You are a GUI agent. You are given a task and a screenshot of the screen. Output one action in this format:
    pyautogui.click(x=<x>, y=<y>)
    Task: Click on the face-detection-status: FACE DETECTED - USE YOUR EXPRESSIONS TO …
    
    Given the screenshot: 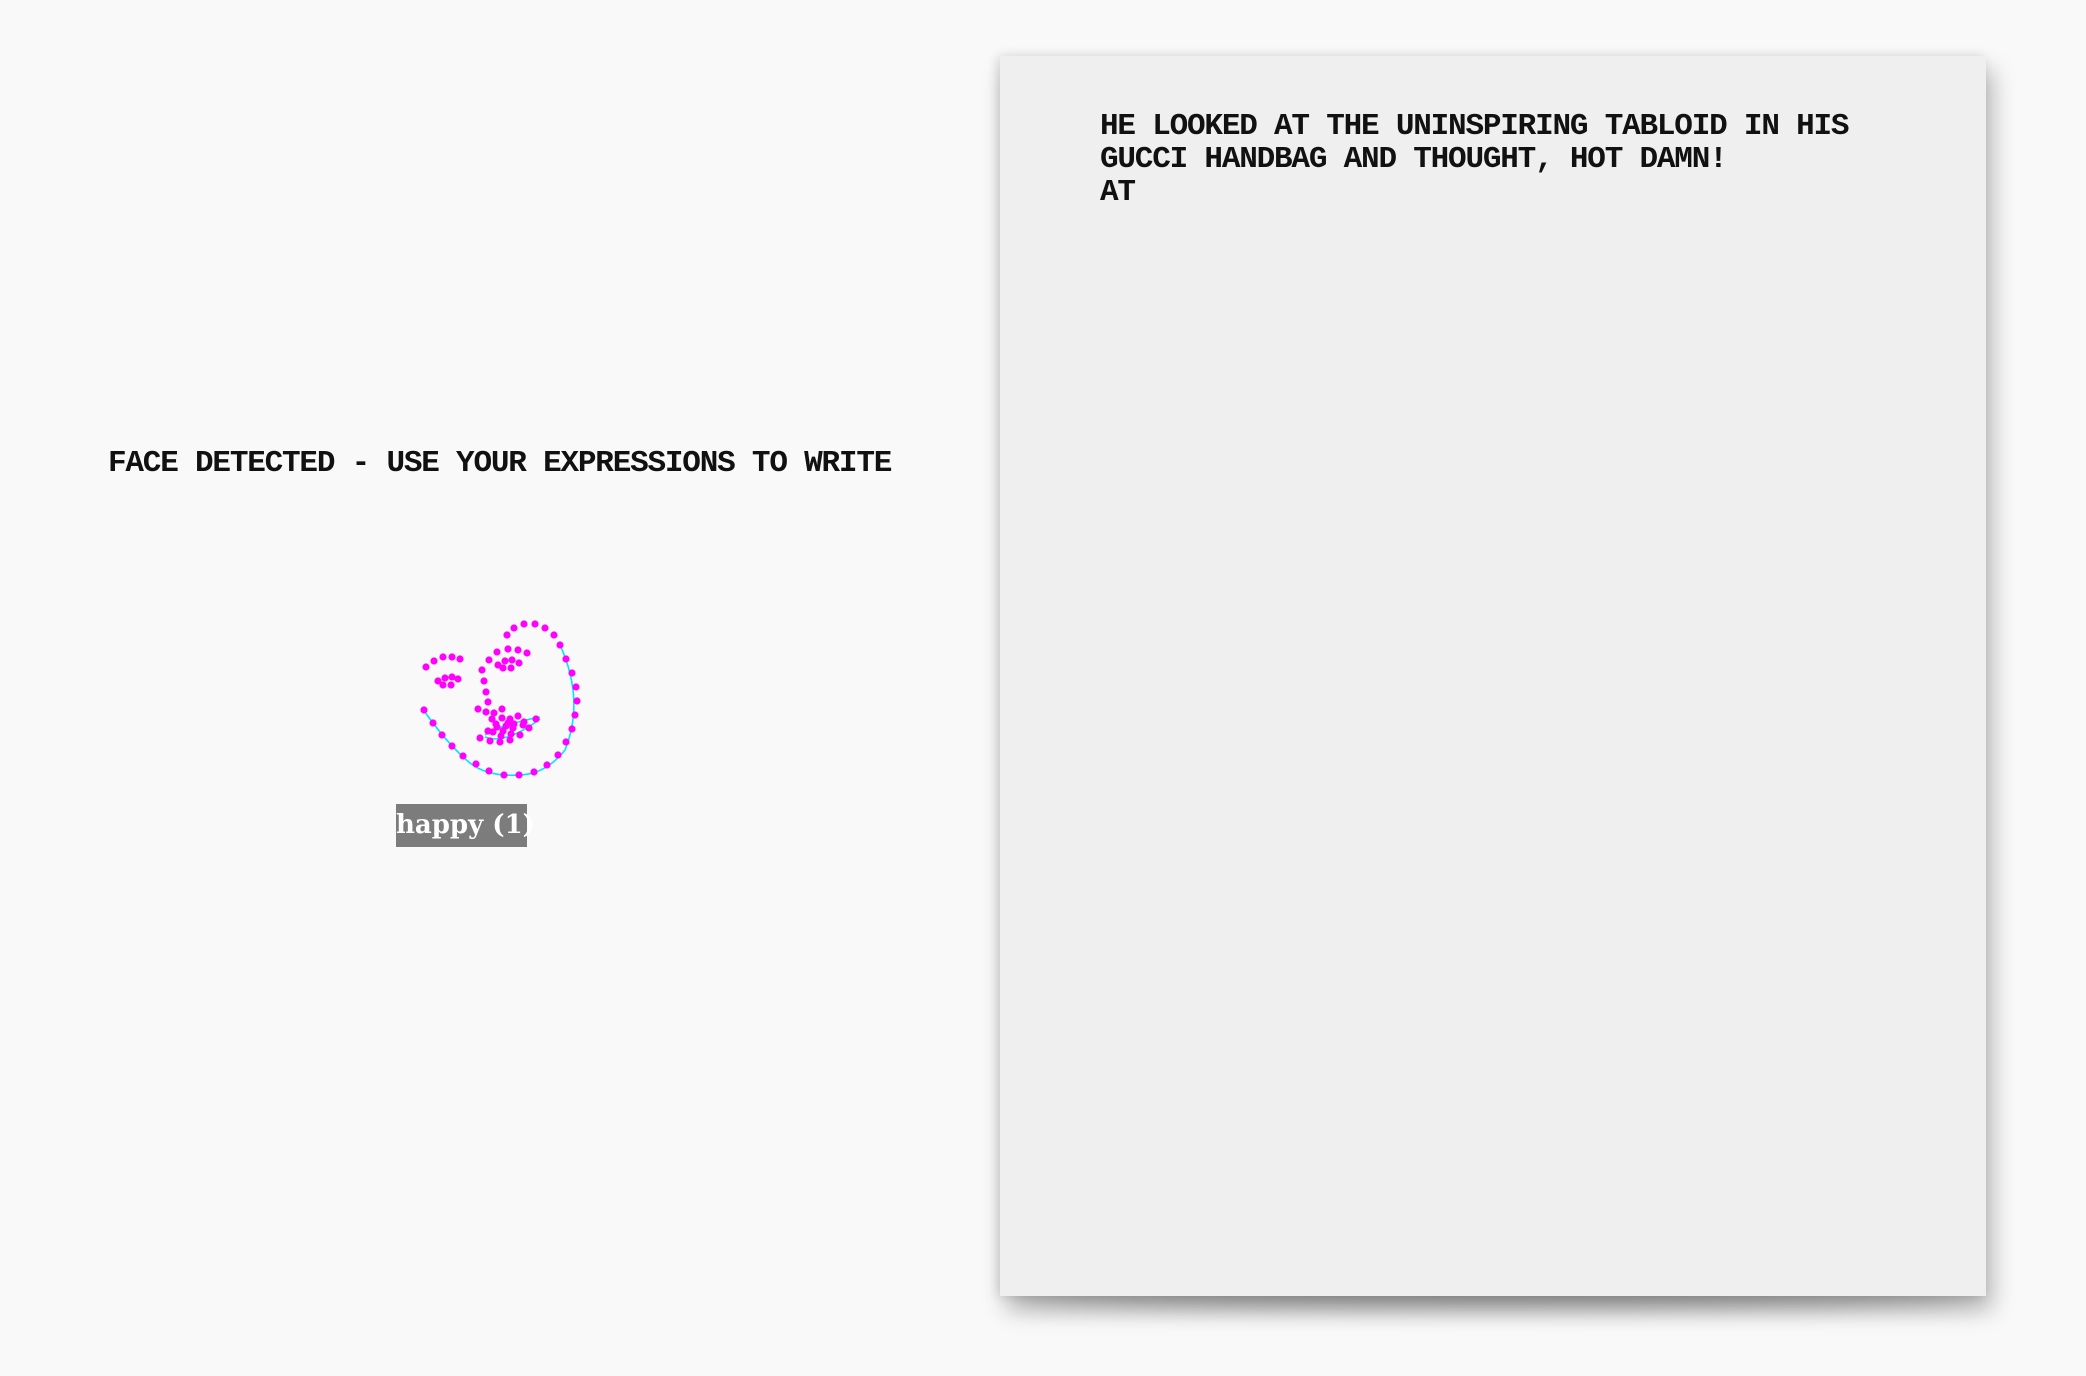 What is the action you would take?
    pyautogui.click(x=500, y=463)
    